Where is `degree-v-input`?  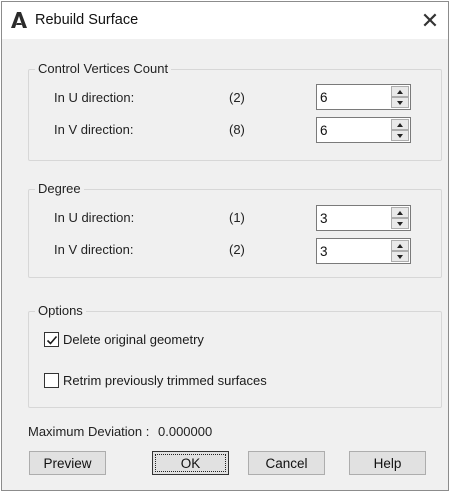 degree-v-input is located at coordinates (353, 251).